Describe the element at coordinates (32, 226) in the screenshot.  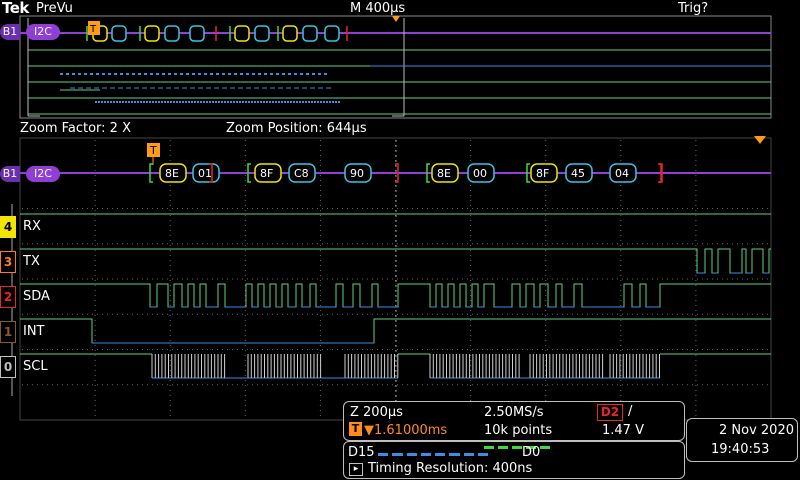
I see `channel-label-rx: RX` at that location.